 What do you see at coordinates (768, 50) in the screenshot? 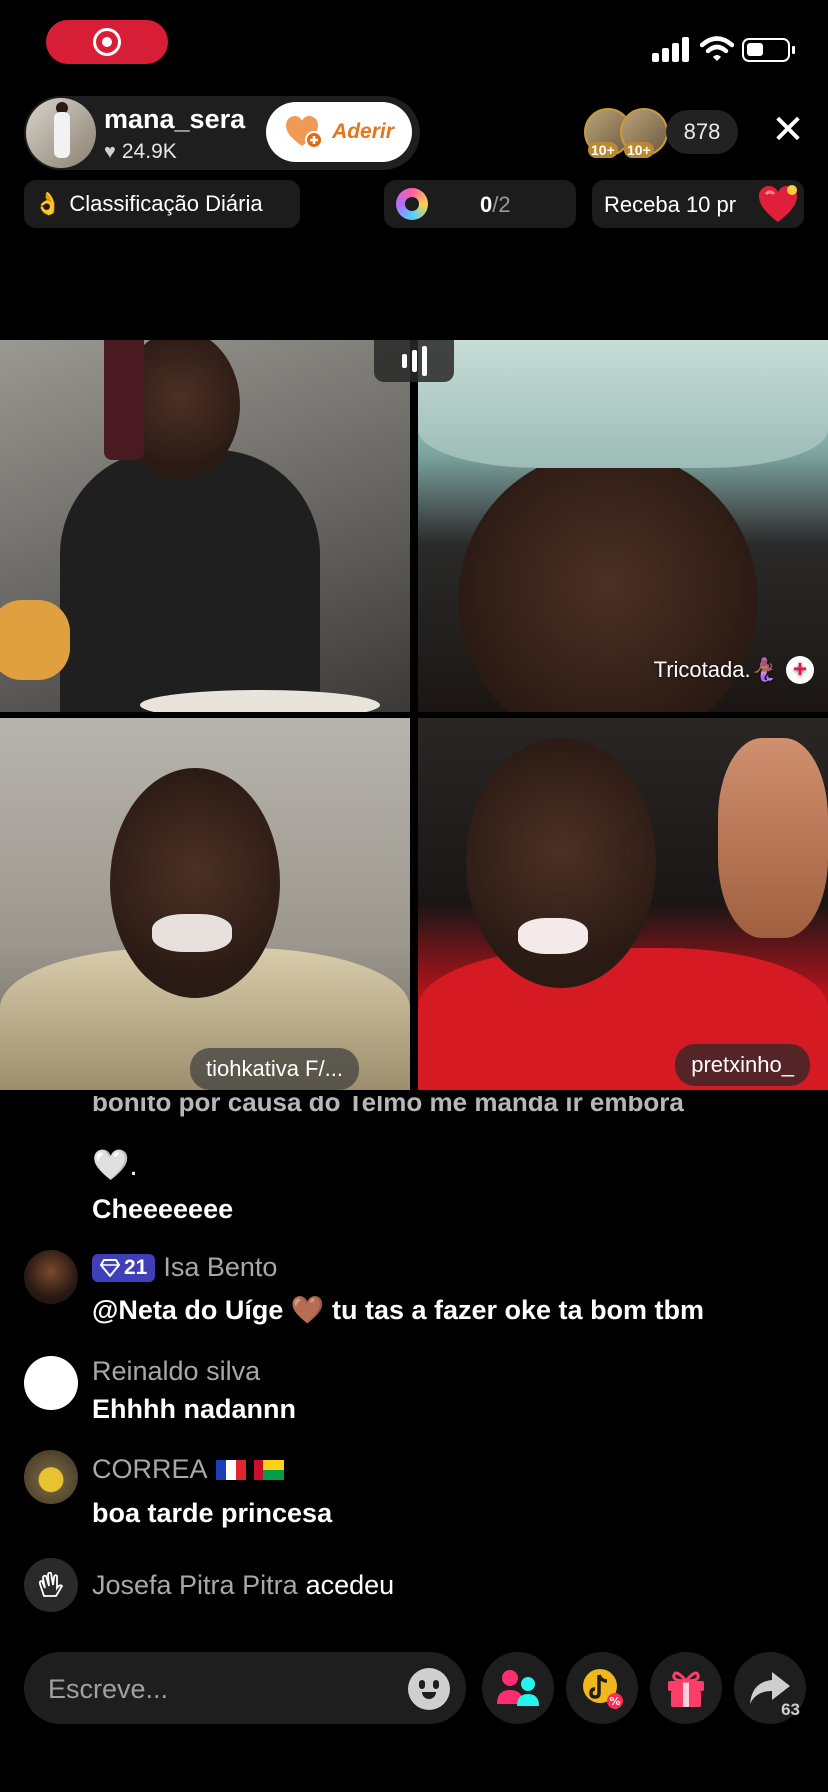
I see `battery-icon` at bounding box center [768, 50].